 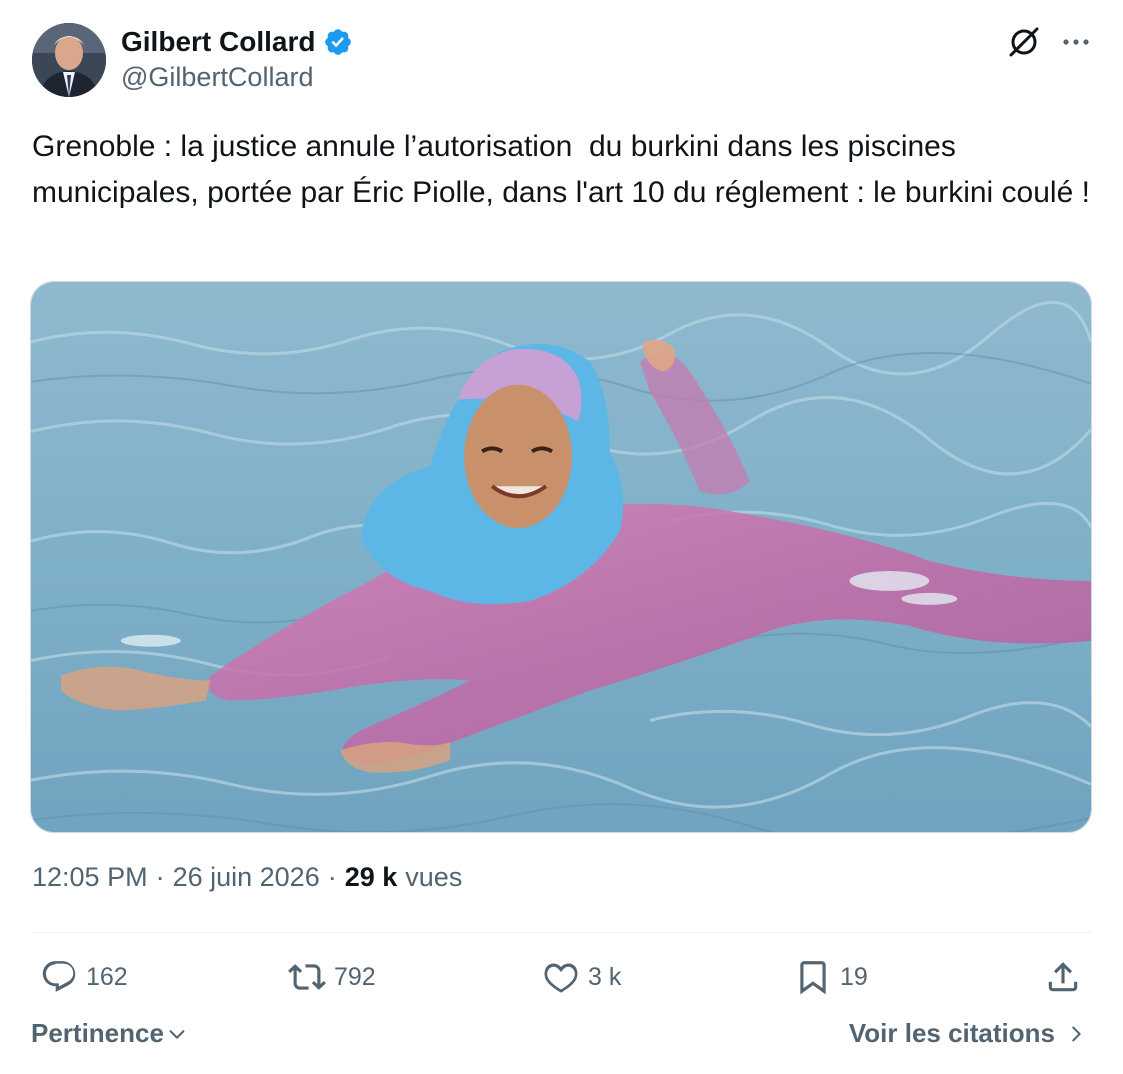 I want to click on views-label: vues, so click(x=434, y=877).